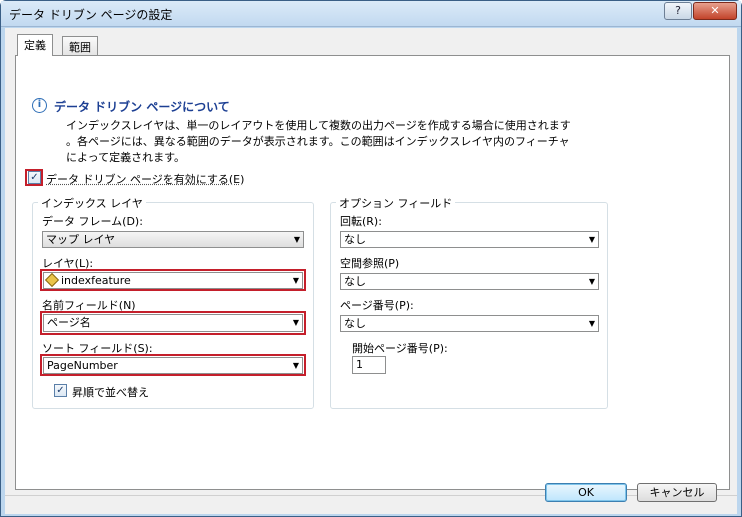 This screenshot has width=742, height=517. What do you see at coordinates (126, 157) in the screenshot?
I see `description-line: によって定義されます。` at bounding box center [126, 157].